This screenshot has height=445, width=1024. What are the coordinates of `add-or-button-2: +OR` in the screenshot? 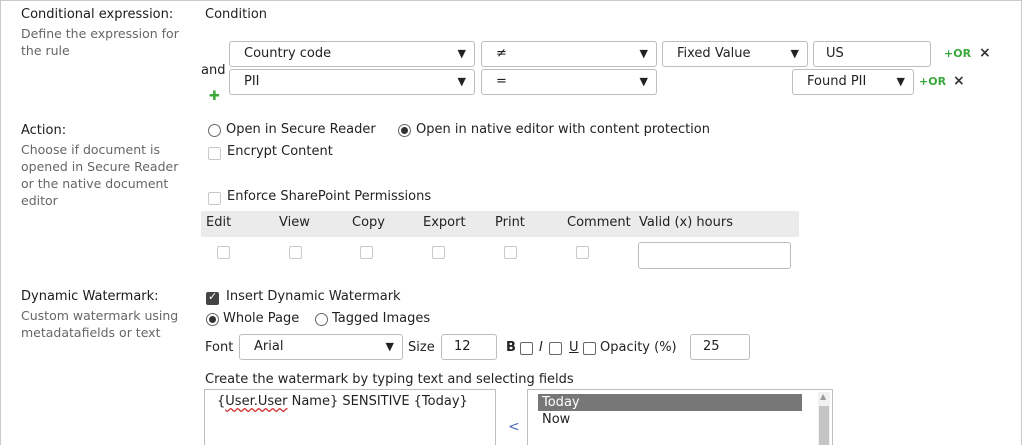 It's located at (932, 81).